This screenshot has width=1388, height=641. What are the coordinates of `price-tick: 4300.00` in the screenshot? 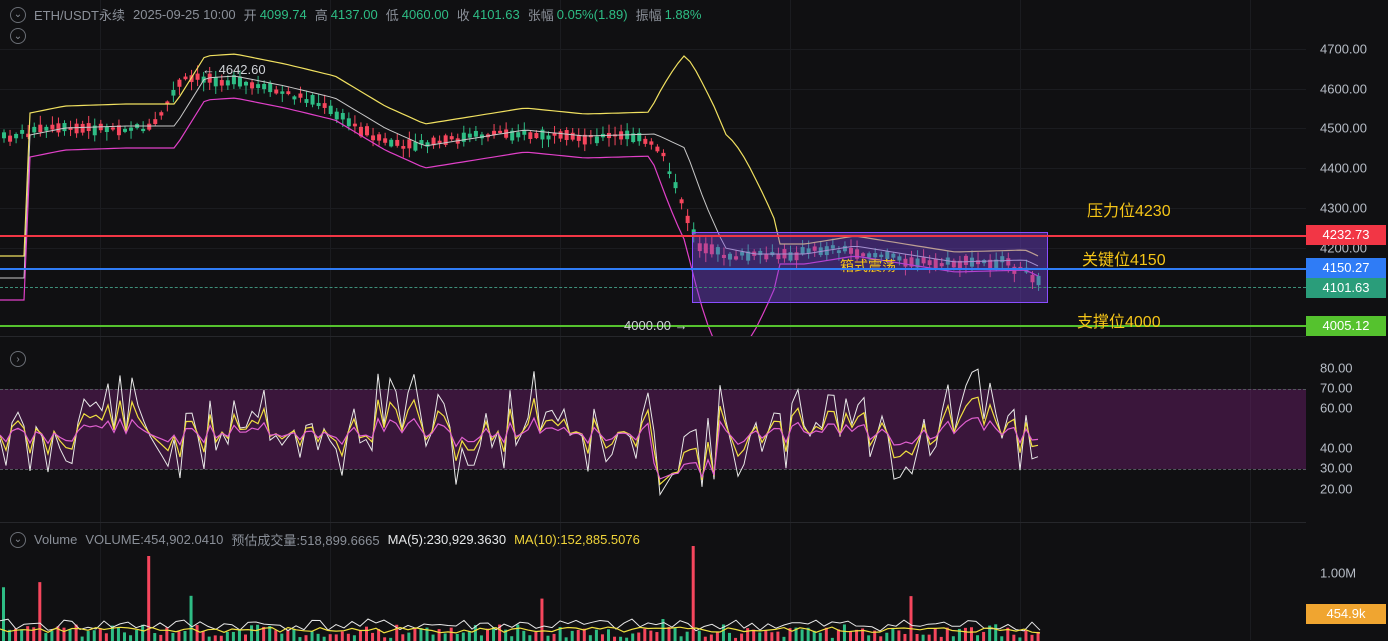 It's located at (1343, 208).